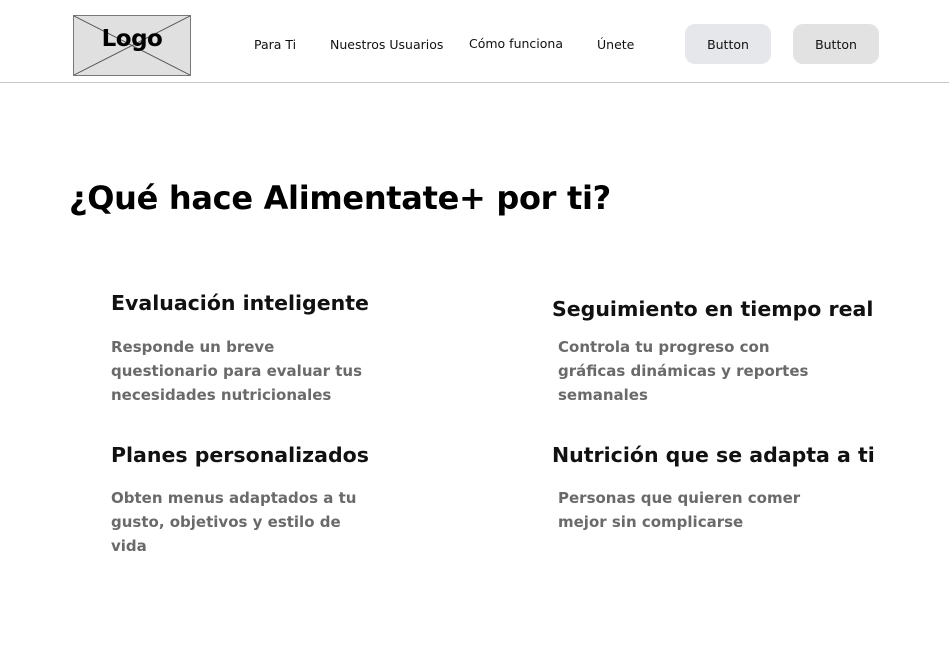 This screenshot has height=671, width=949. What do you see at coordinates (615, 44) in the screenshot?
I see `nav-link-unete: Únete` at bounding box center [615, 44].